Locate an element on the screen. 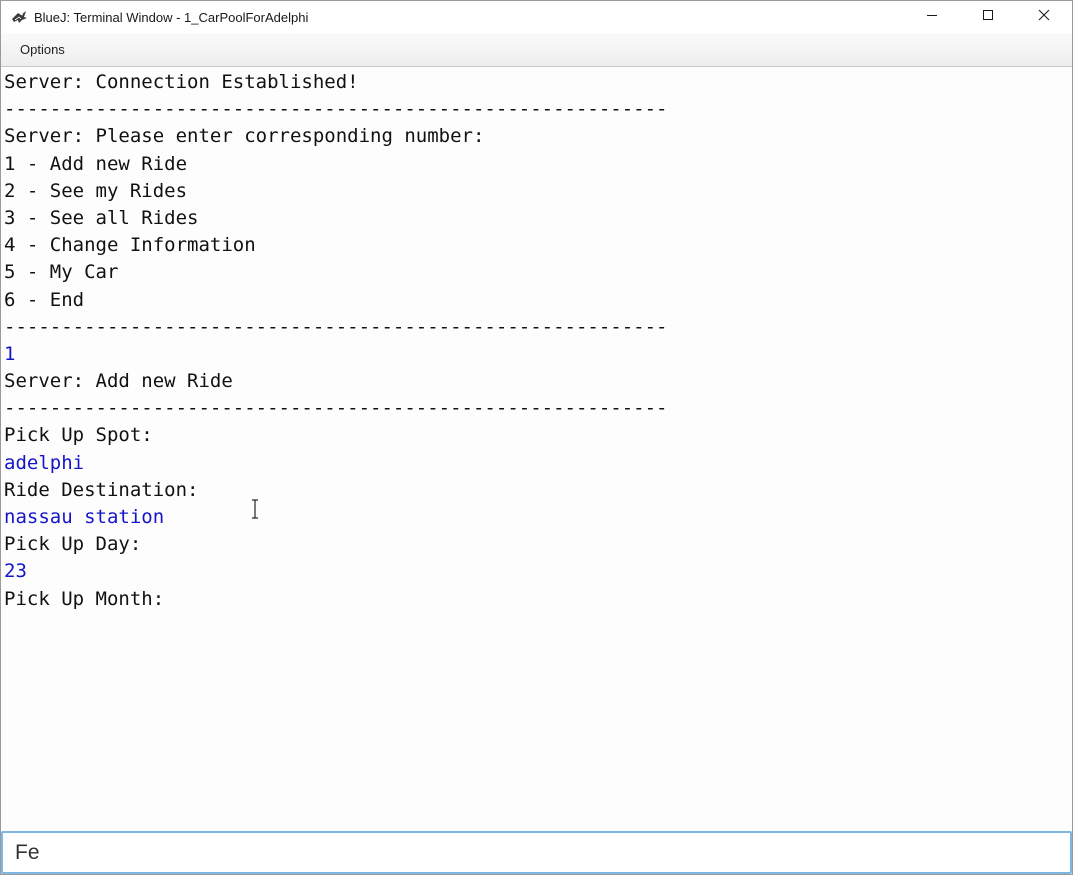  terminal-output-line: Pick Up Day: is located at coordinates (73, 544).